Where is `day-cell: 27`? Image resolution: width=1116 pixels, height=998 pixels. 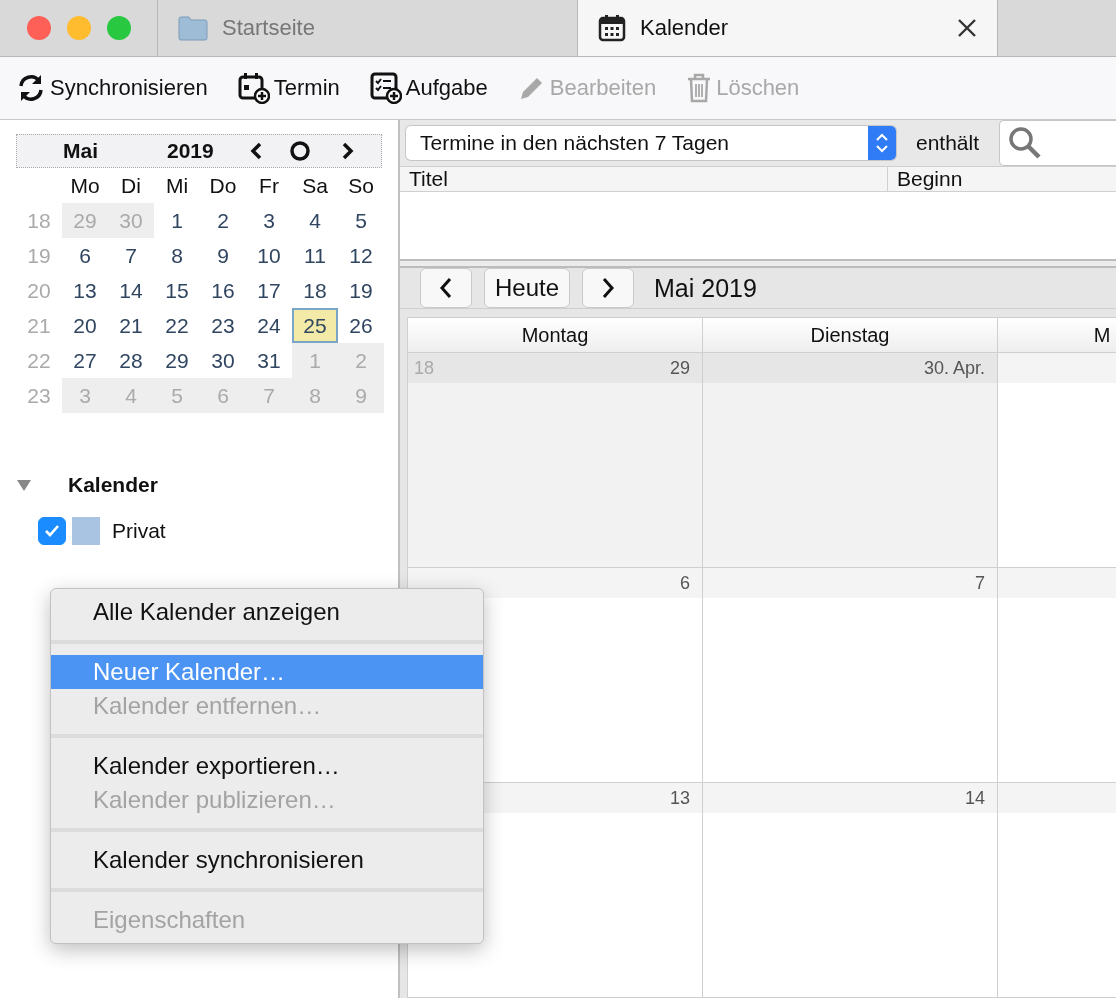
day-cell: 27 is located at coordinates (85, 360).